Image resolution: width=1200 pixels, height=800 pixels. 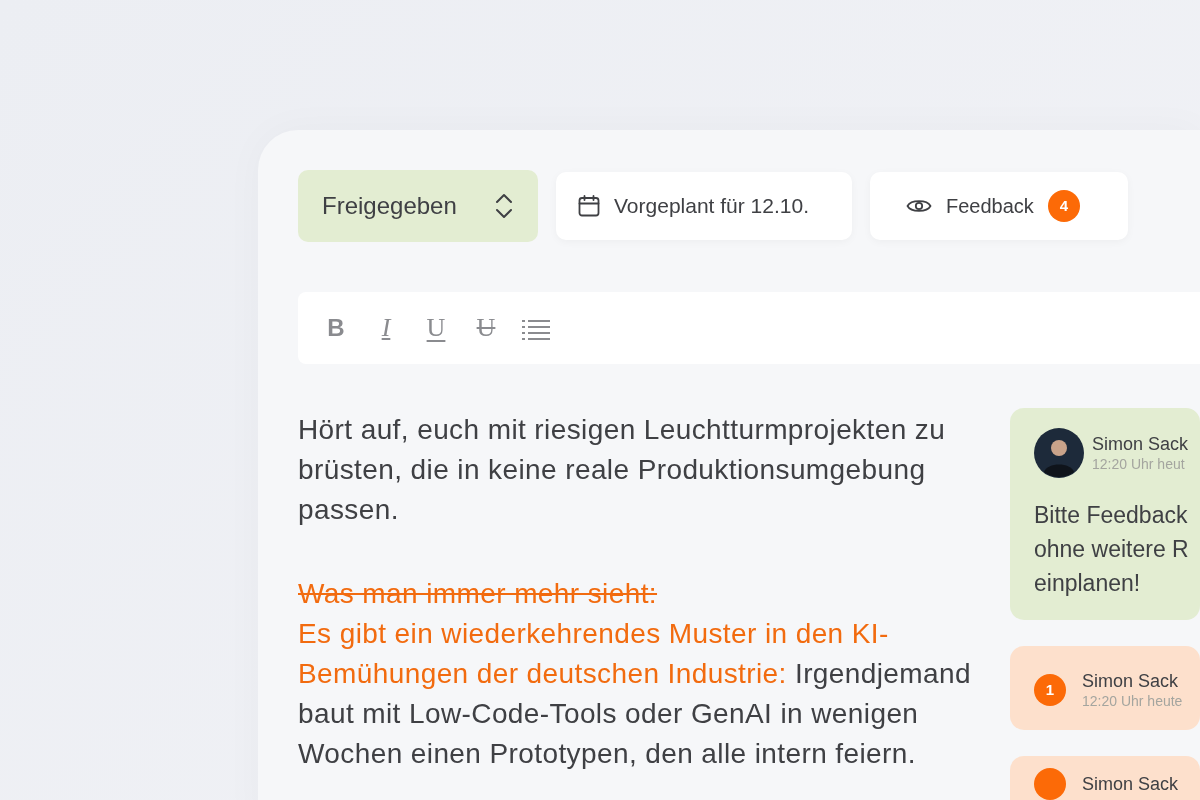 What do you see at coordinates (486, 328) in the screenshot?
I see `strikethrough-button: U` at bounding box center [486, 328].